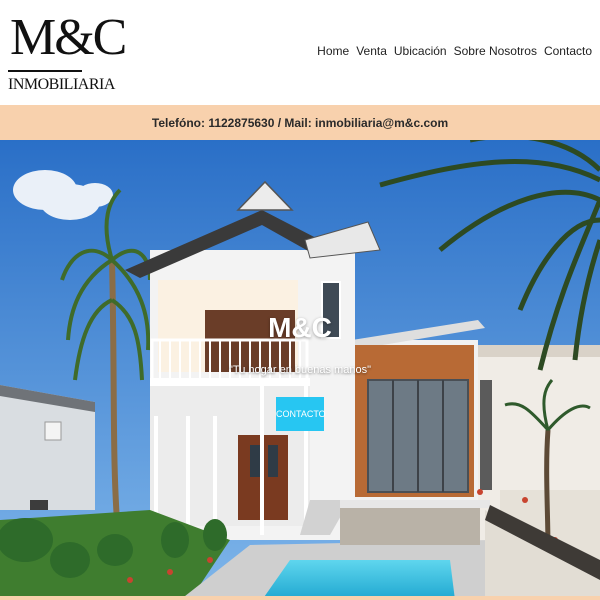 The width and height of the screenshot is (600, 600). What do you see at coordinates (333, 51) in the screenshot?
I see `nav-home: Home` at bounding box center [333, 51].